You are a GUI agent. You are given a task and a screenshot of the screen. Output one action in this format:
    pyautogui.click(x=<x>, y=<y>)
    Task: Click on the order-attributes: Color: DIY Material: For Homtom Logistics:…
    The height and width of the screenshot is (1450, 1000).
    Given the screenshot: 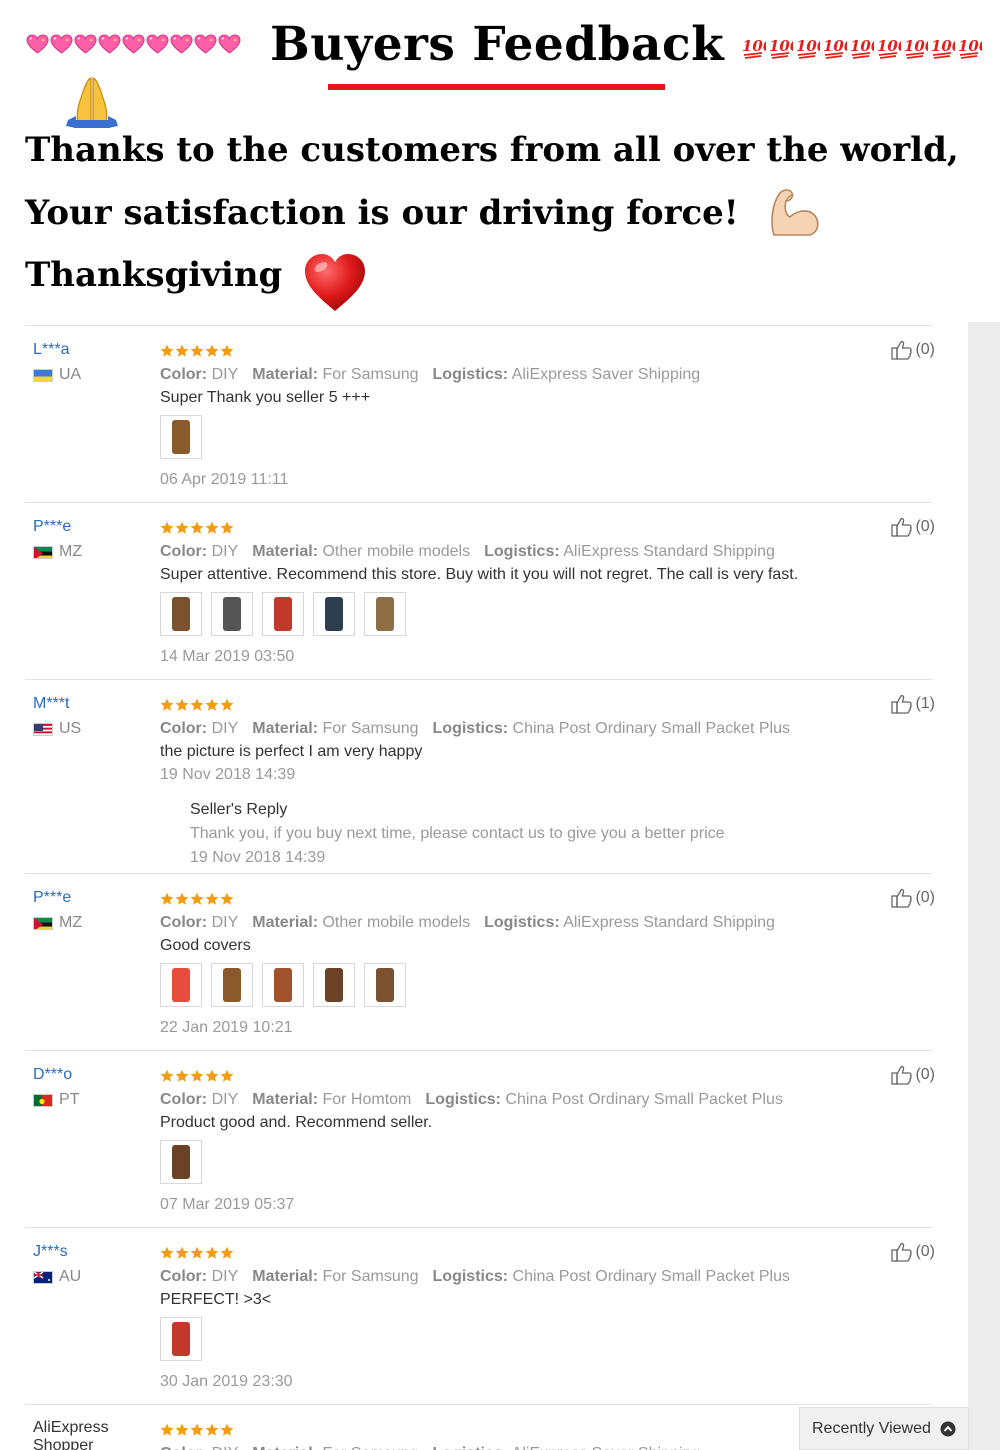 What is the action you would take?
    pyautogui.click(x=510, y=1100)
    